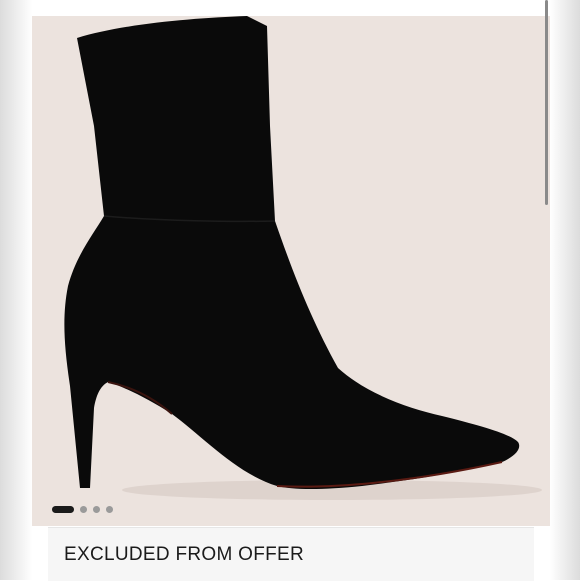 The image size is (580, 581). I want to click on offer-banner: EXCLUDED FROM OFFER, so click(291, 554).